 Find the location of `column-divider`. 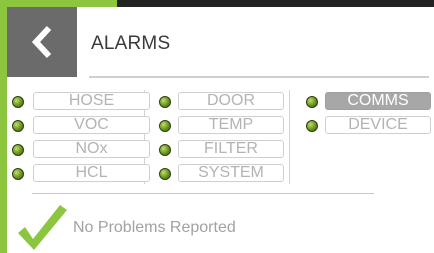

column-divider is located at coordinates (289, 137).